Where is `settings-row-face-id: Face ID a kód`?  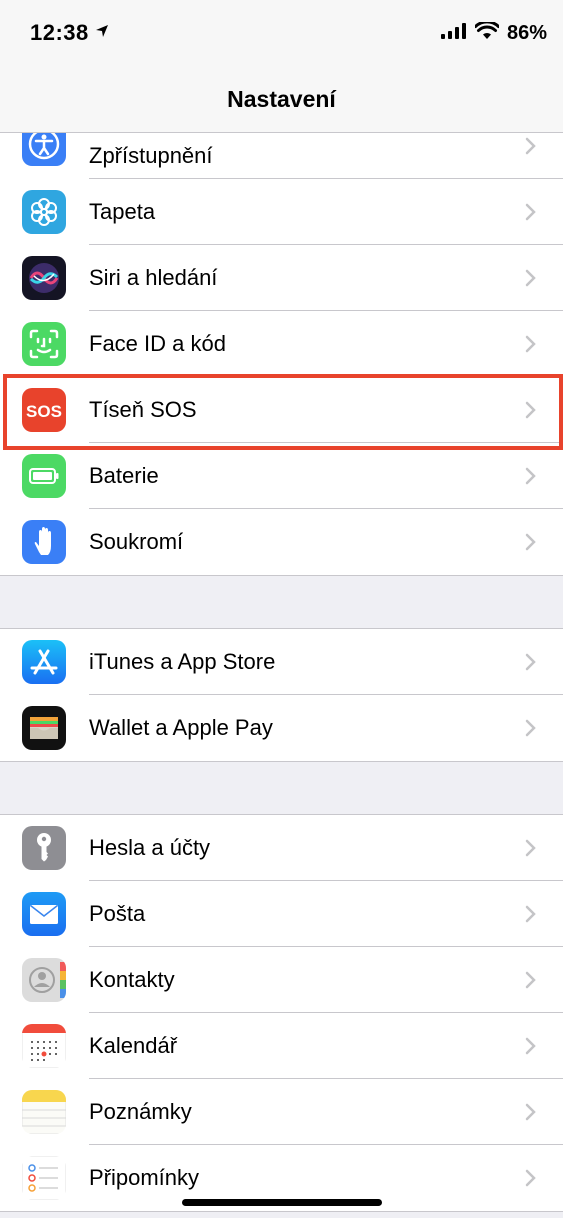
settings-row-face-id: Face ID a kód is located at coordinates (281, 344).